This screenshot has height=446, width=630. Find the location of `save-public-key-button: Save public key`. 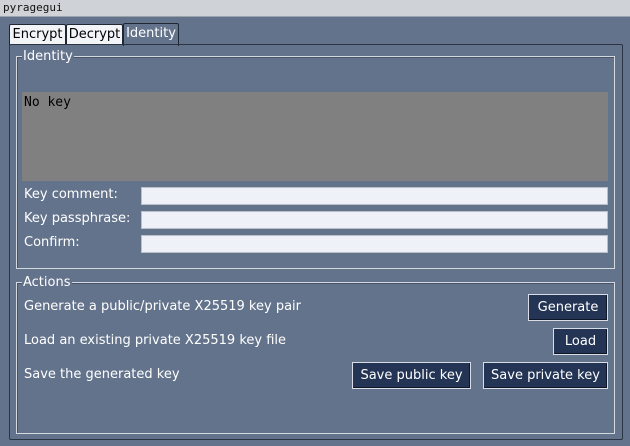

save-public-key-button: Save public key is located at coordinates (411, 375).